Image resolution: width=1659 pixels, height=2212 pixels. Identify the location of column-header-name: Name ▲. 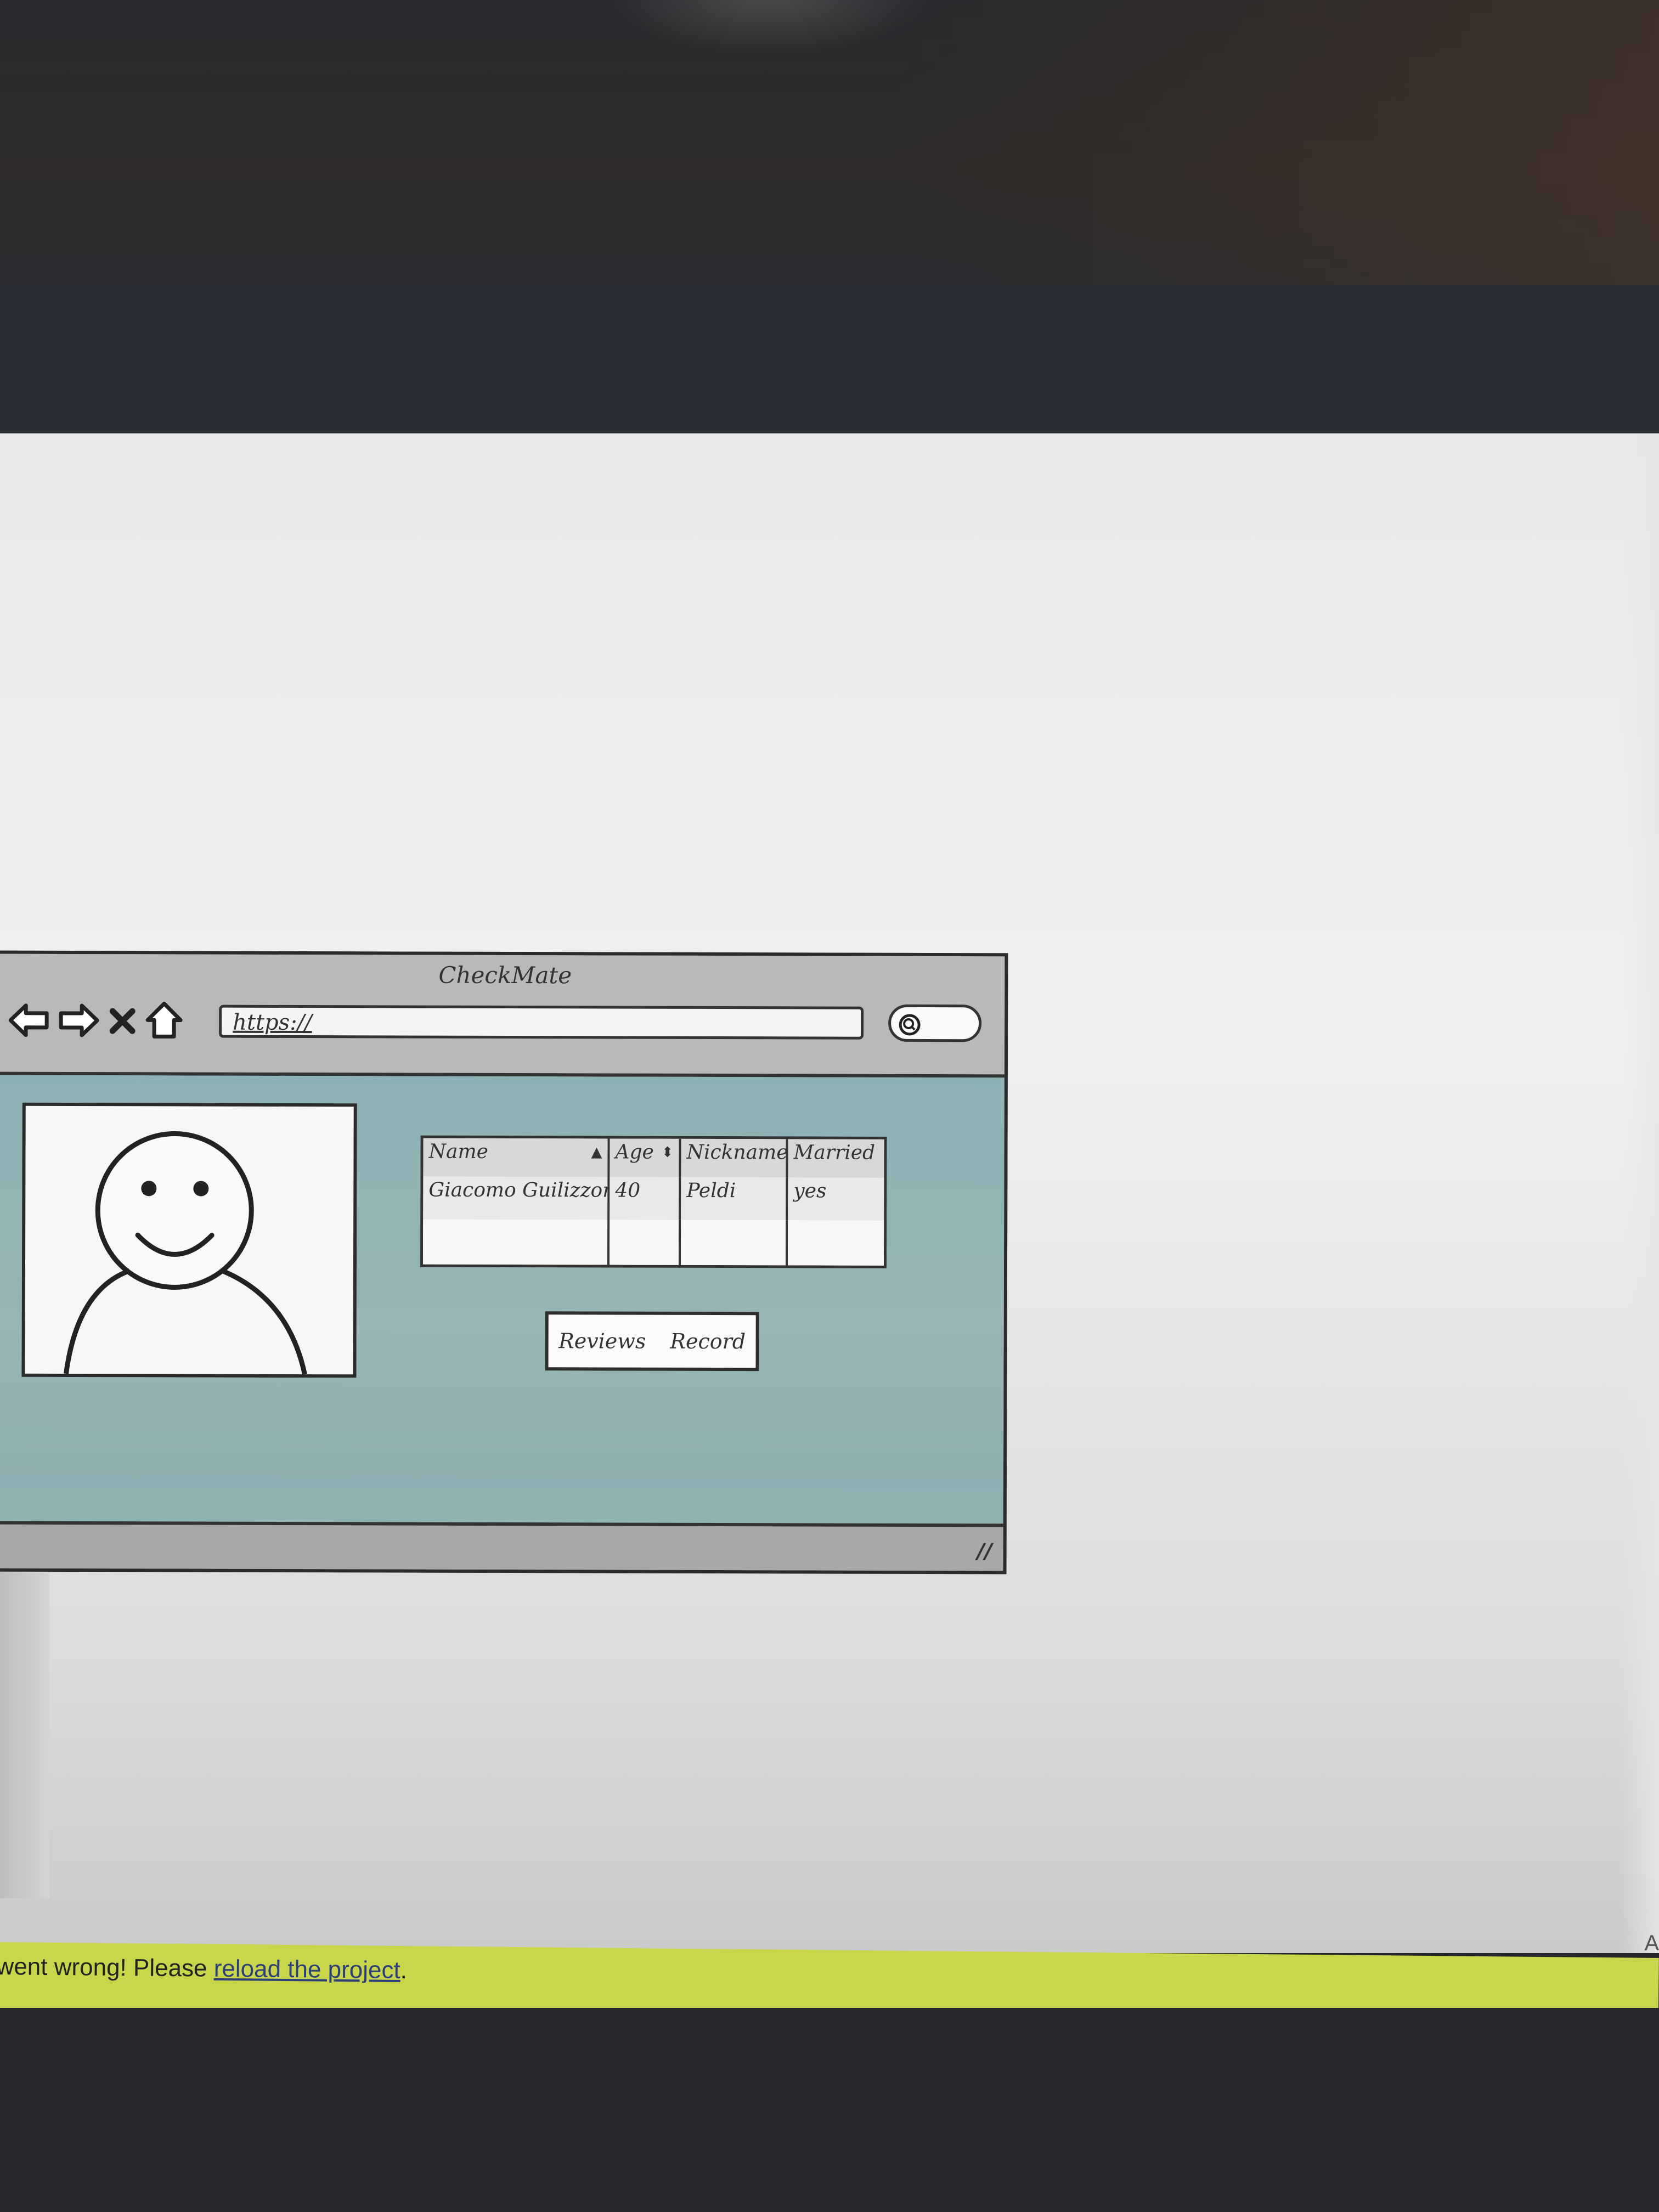
(516, 1157).